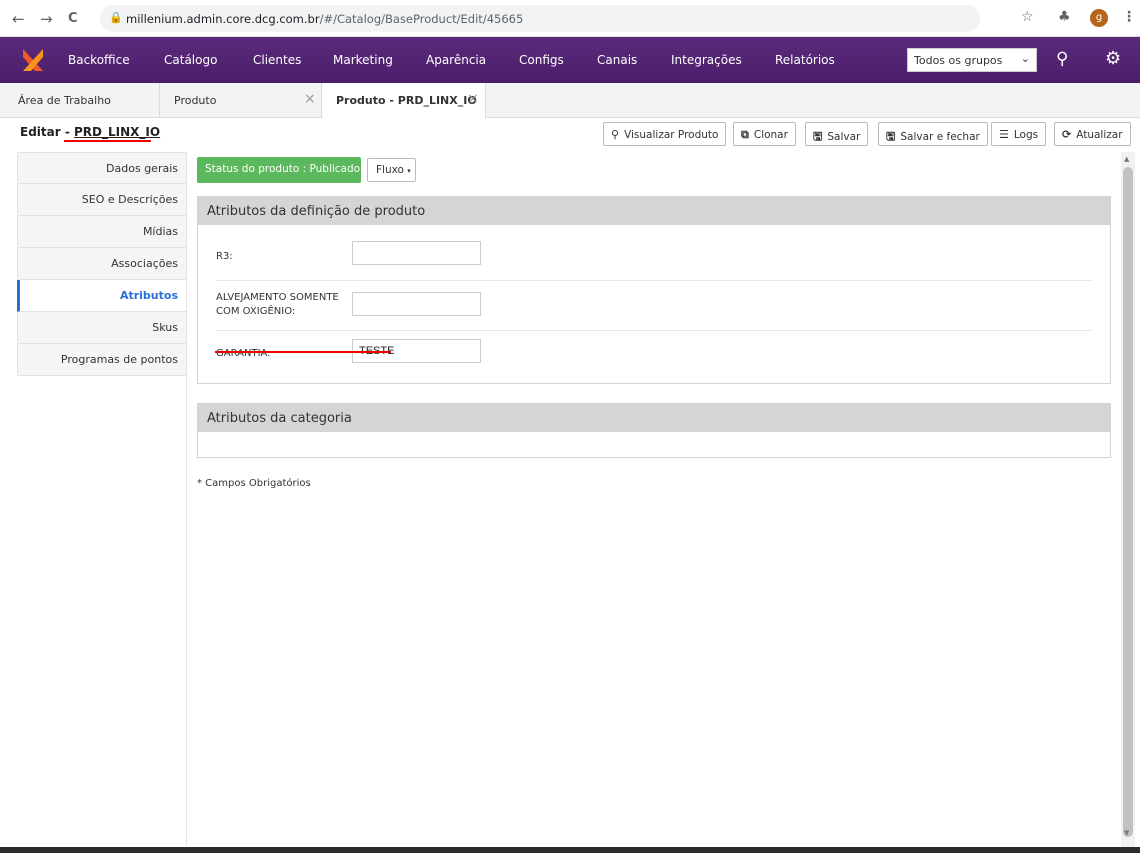 This screenshot has height=853, width=1140. Describe the element at coordinates (241, 100) in the screenshot. I see `tab-produto: Produto ×` at that location.